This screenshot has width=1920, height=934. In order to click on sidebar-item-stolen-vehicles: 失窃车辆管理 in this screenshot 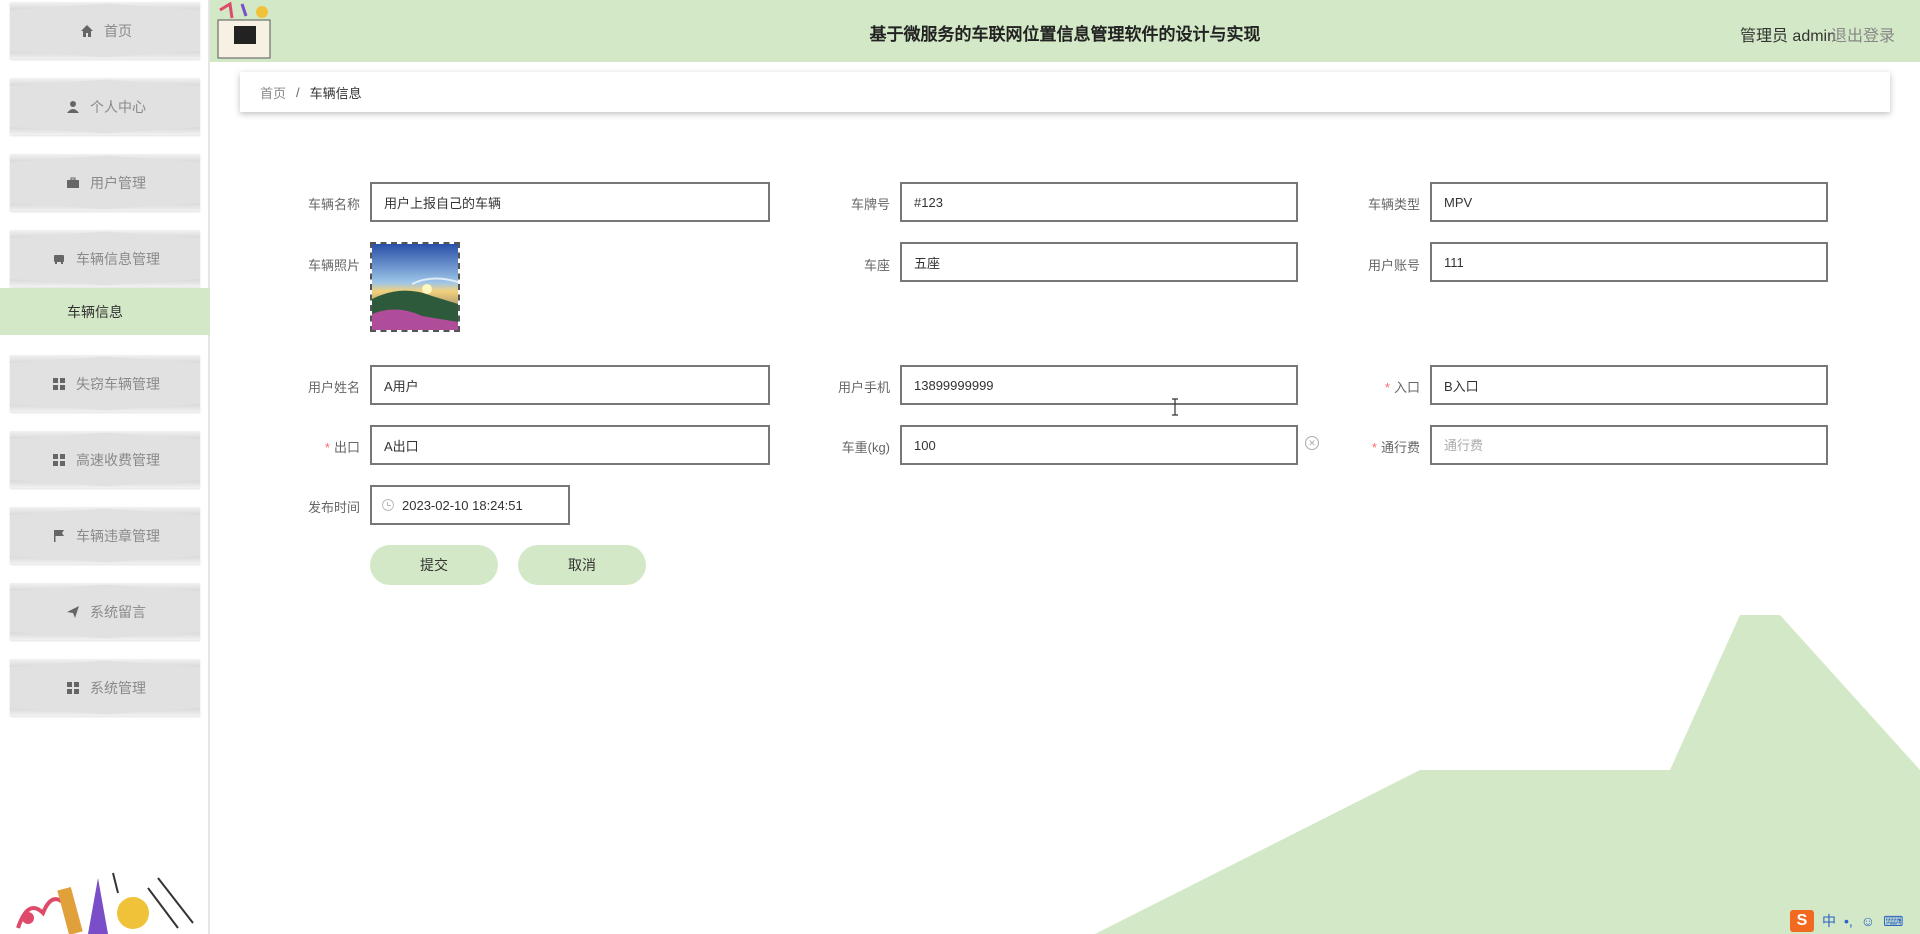, I will do `click(105, 383)`.